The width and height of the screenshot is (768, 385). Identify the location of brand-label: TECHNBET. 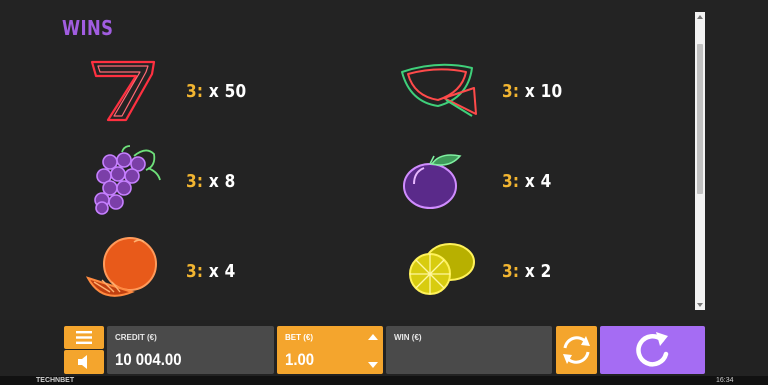
(55, 380).